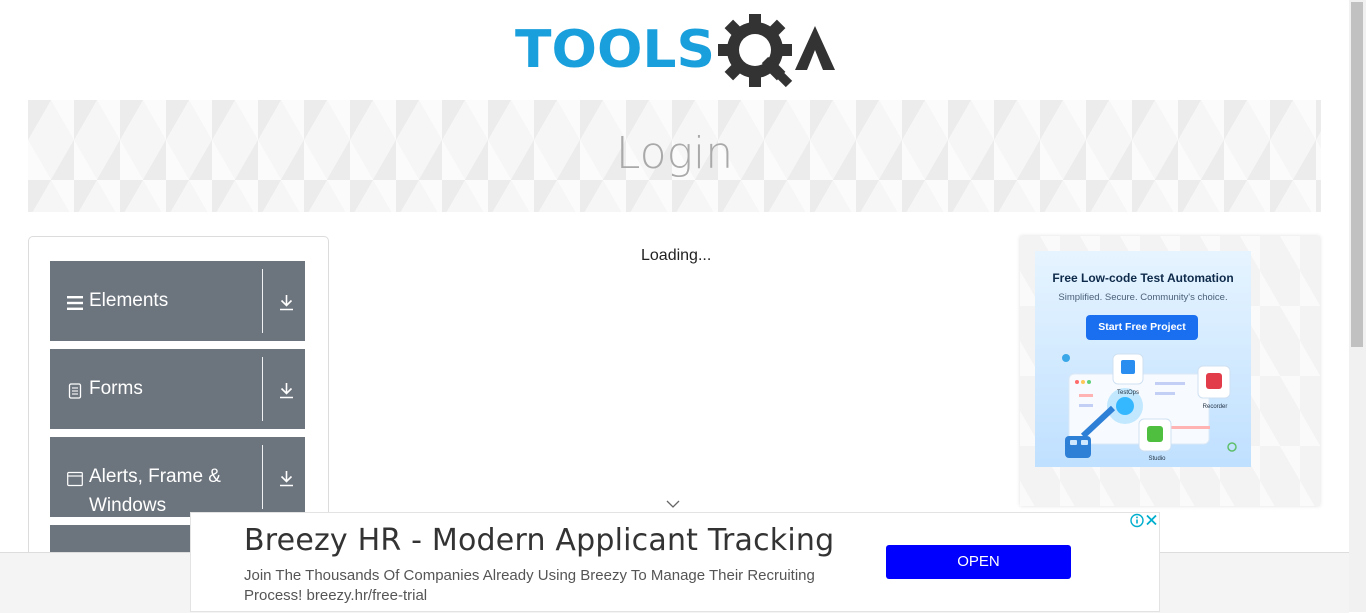 The height and width of the screenshot is (613, 1366). I want to click on vertical-scrollbar, so click(1357, 306).